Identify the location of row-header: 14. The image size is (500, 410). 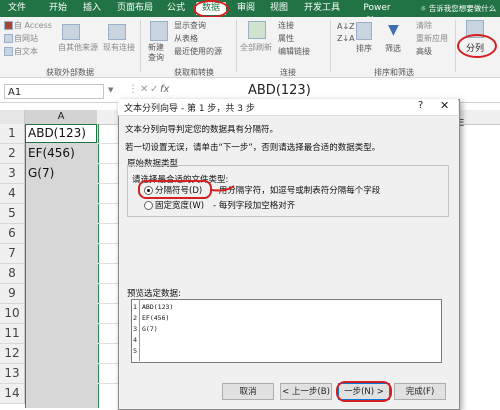
(12, 394).